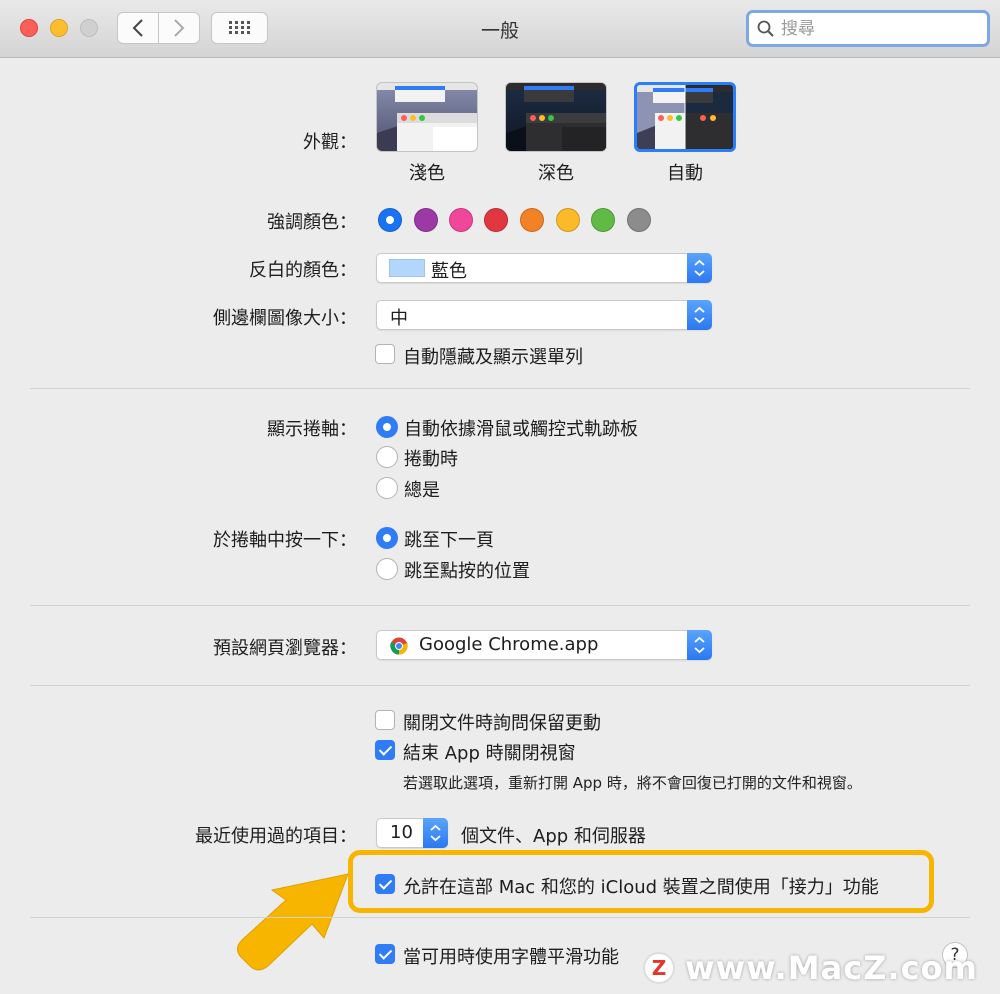 Image resolution: width=1000 pixels, height=994 pixels. I want to click on accent-yellow-swatch, so click(568, 220).